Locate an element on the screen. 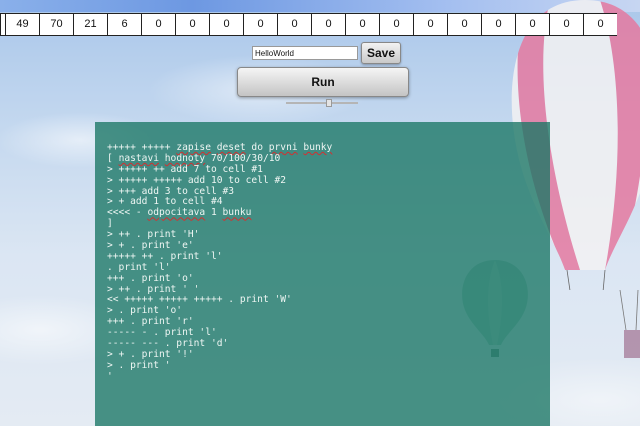 The image size is (640, 426). code-text: > . print ' is located at coordinates (139, 365).